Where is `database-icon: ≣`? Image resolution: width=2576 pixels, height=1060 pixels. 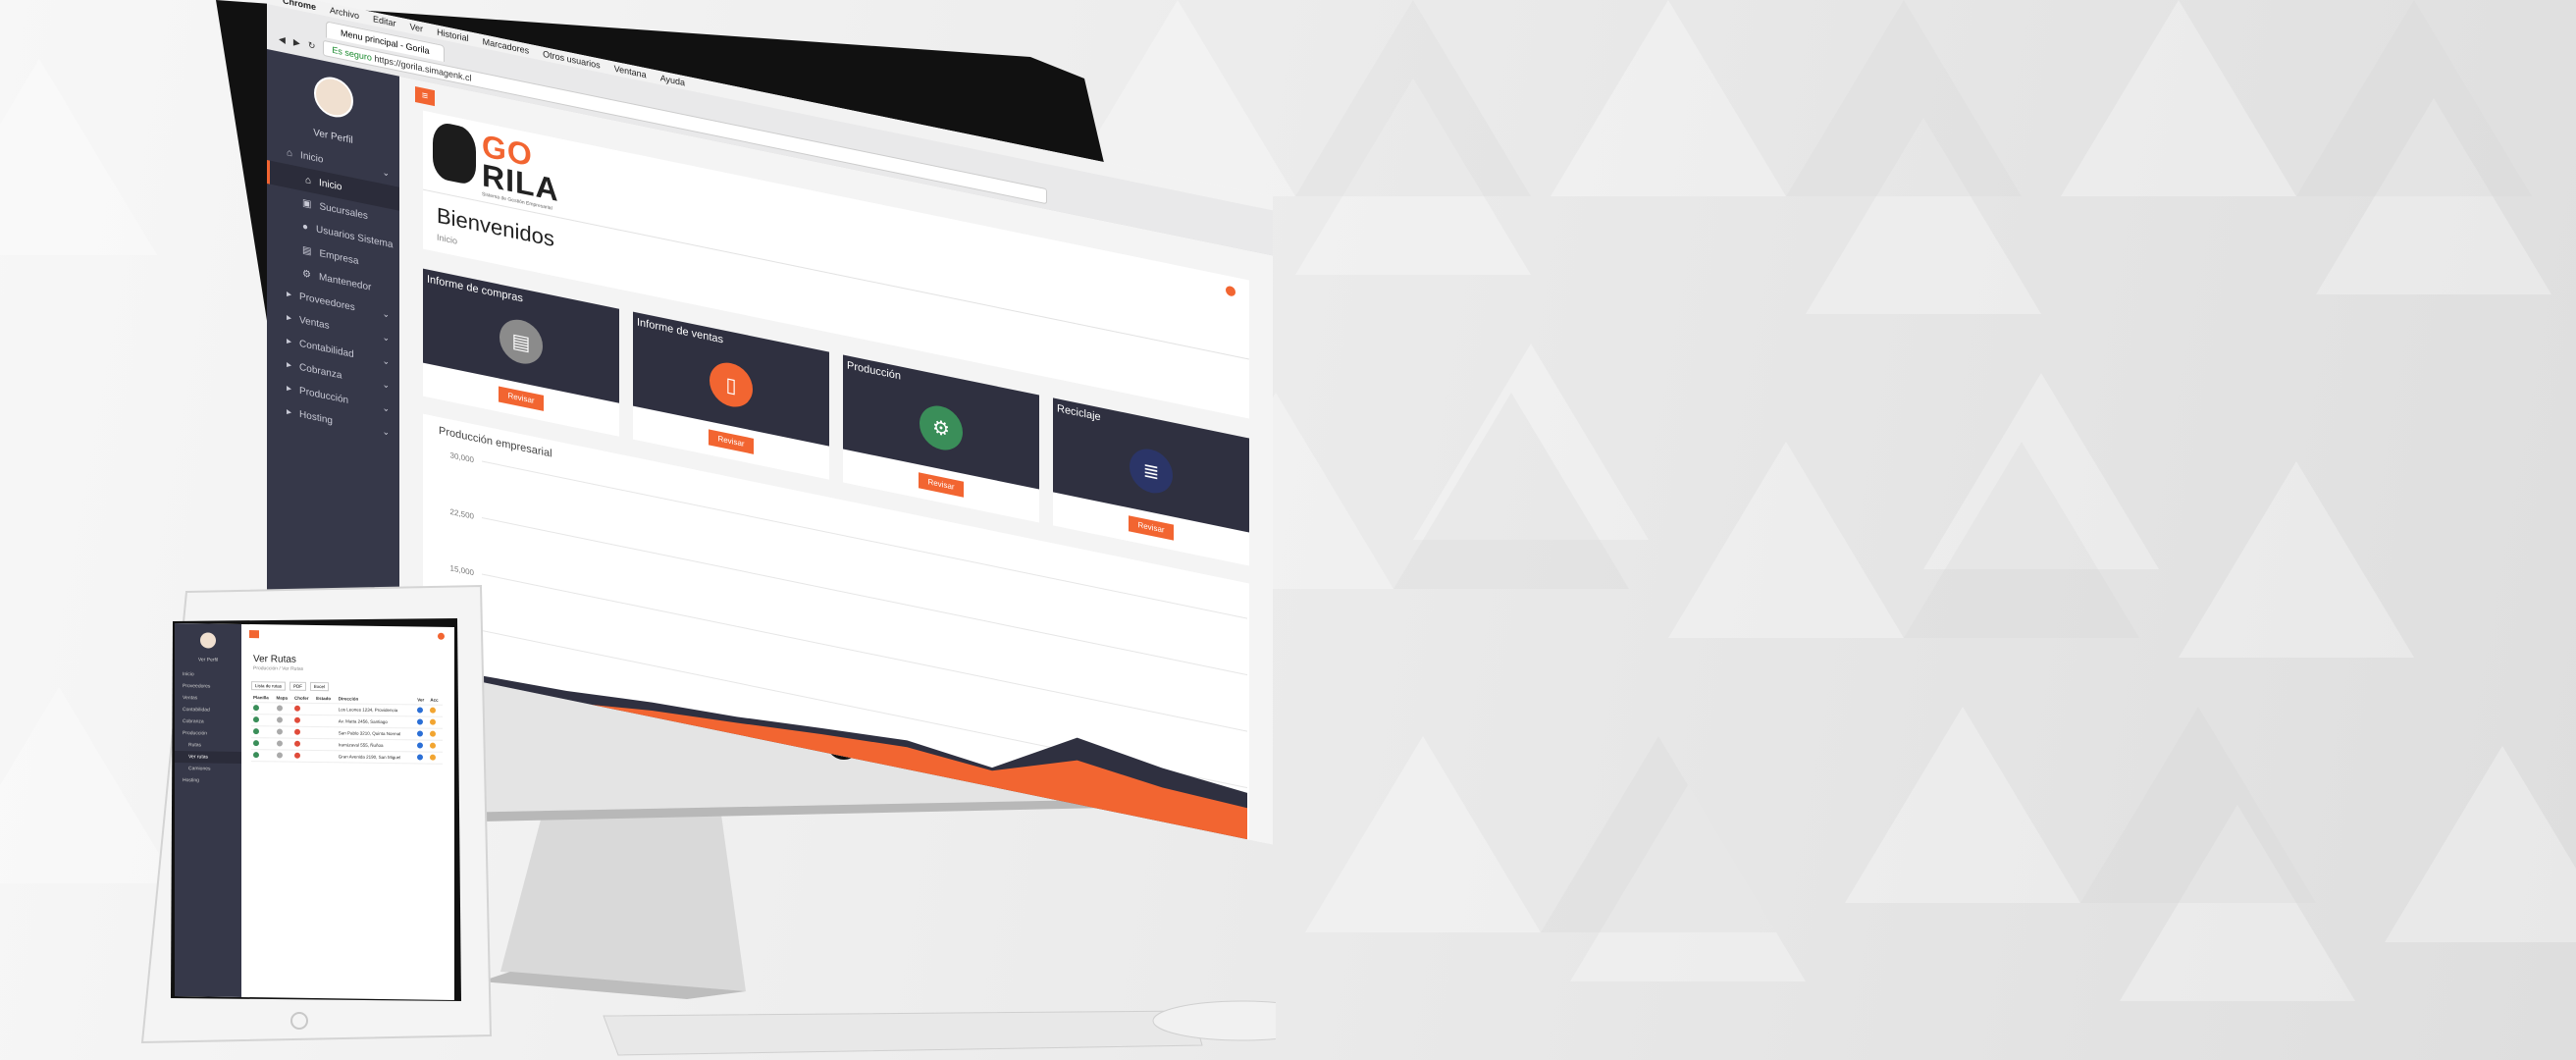 database-icon: ≣ is located at coordinates (1151, 472).